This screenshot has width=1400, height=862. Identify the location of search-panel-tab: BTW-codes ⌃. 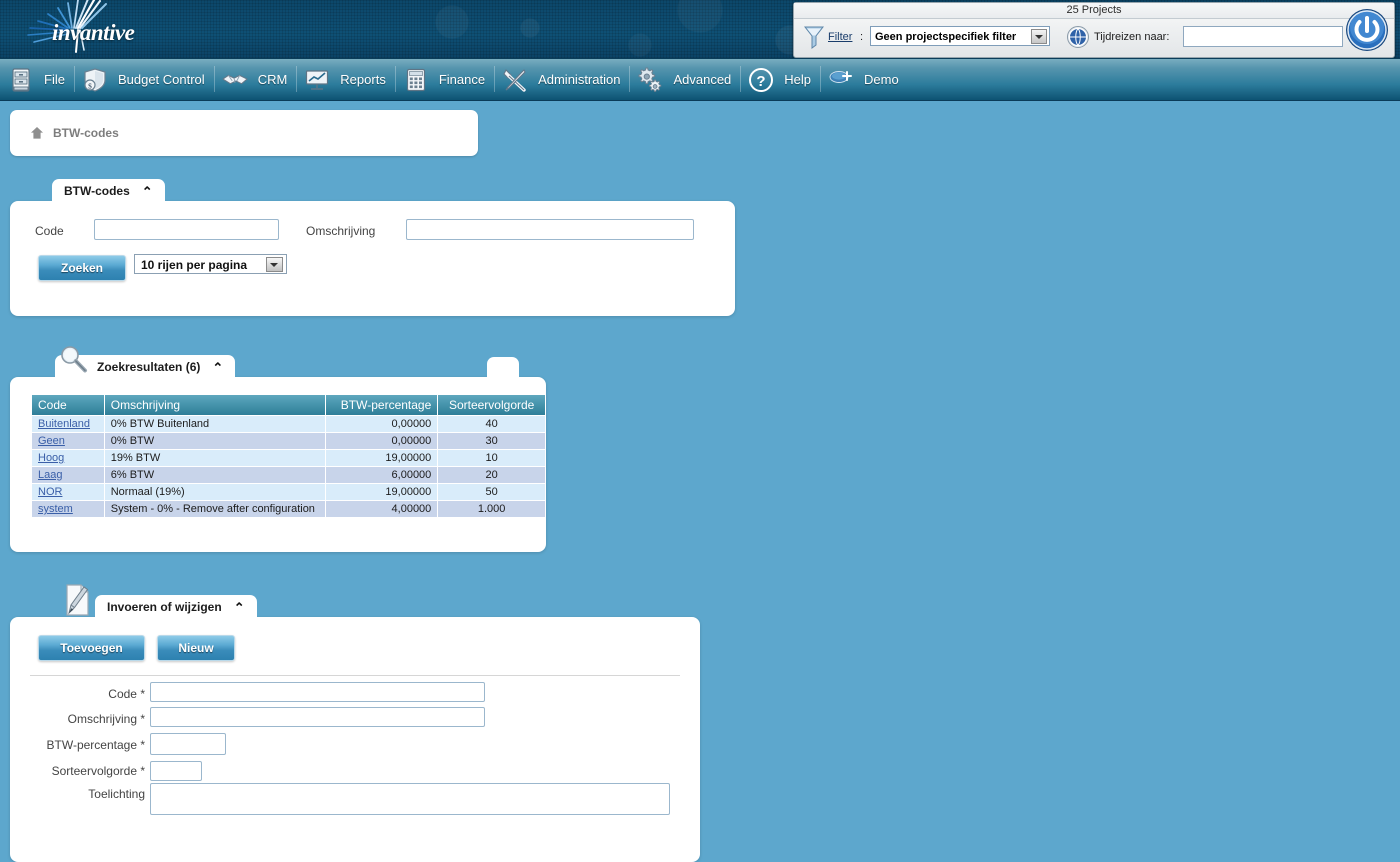
(108, 191).